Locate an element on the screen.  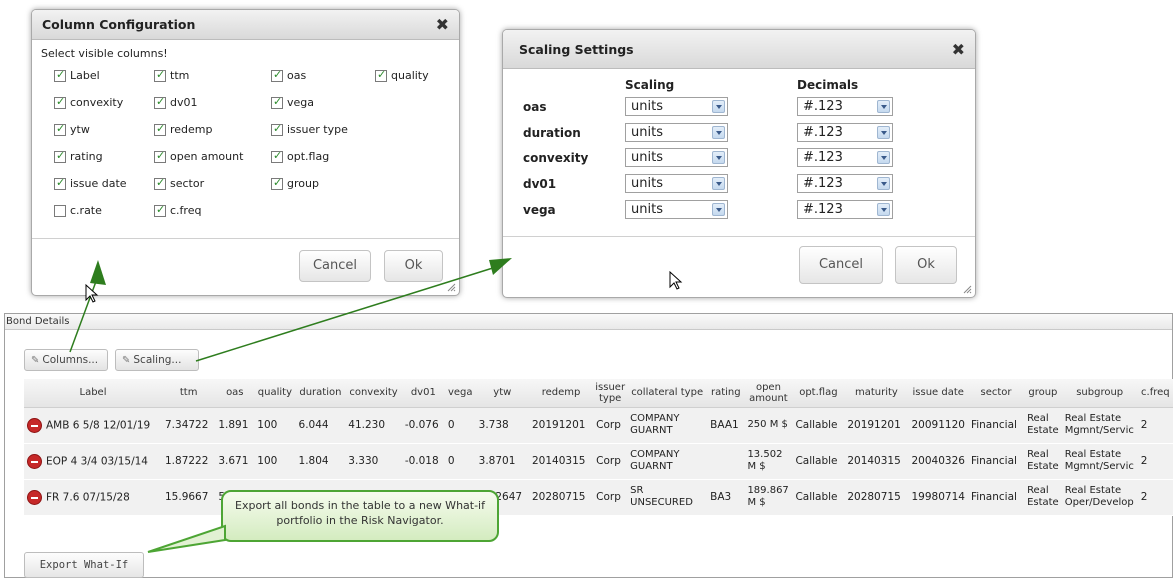
checkbox-ttm: ttm is located at coordinates (171, 75).